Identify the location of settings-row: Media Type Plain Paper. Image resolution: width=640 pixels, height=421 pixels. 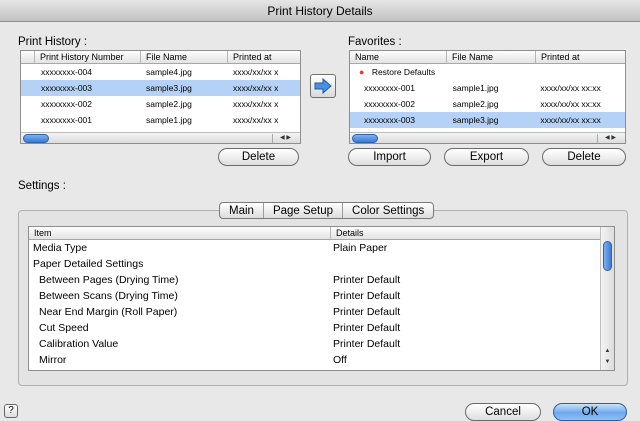
(321, 248).